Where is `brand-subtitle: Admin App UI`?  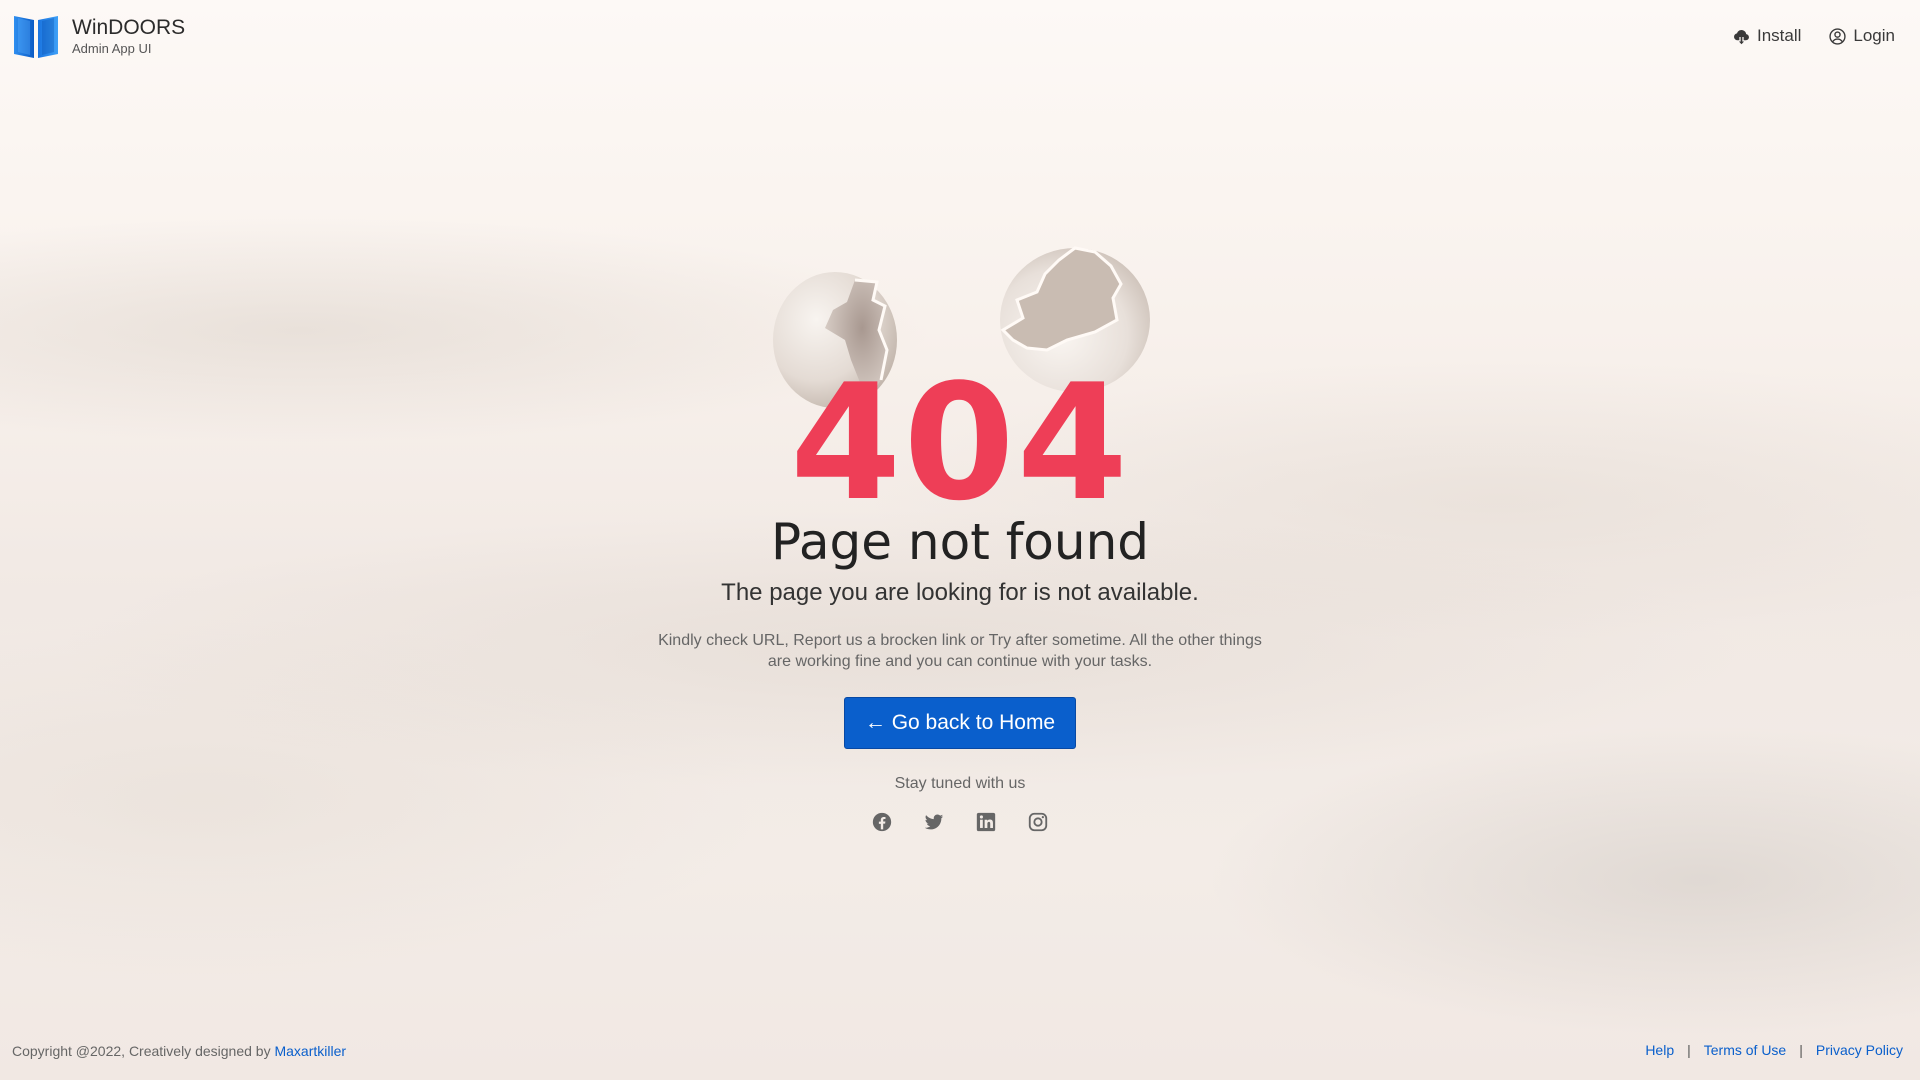 brand-subtitle: Admin App UI is located at coordinates (112, 48).